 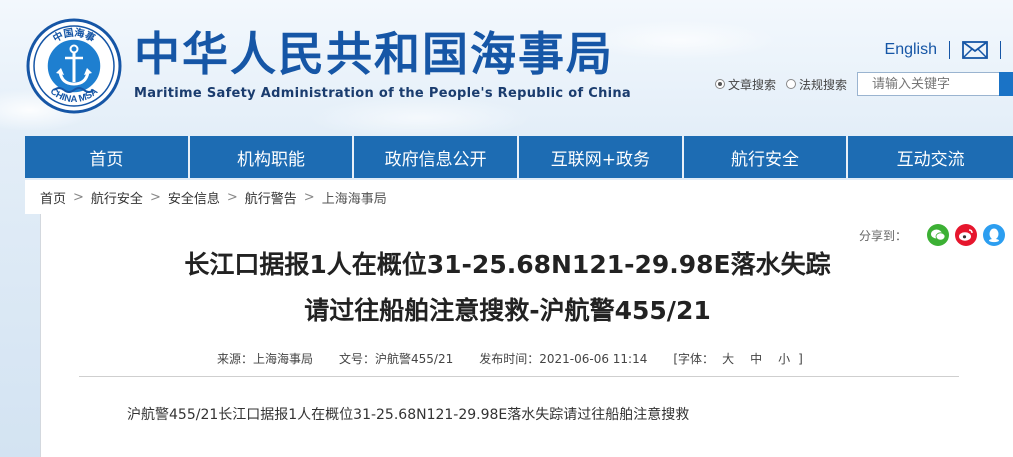 I want to click on article-doc-number: 文号：沪航警455/21, so click(x=396, y=359).